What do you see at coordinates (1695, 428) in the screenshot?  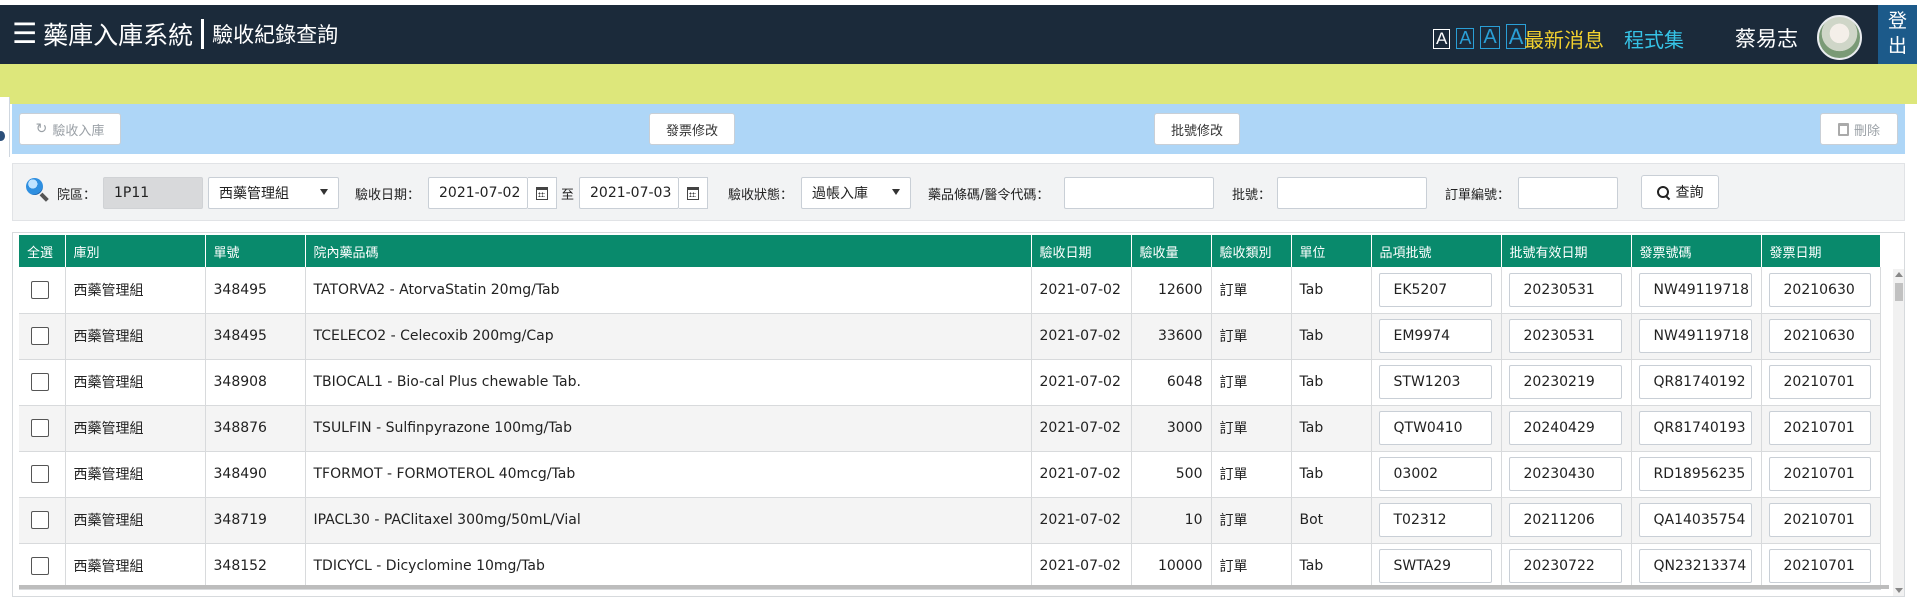 I see `invoice-no-field: QR81740193` at bounding box center [1695, 428].